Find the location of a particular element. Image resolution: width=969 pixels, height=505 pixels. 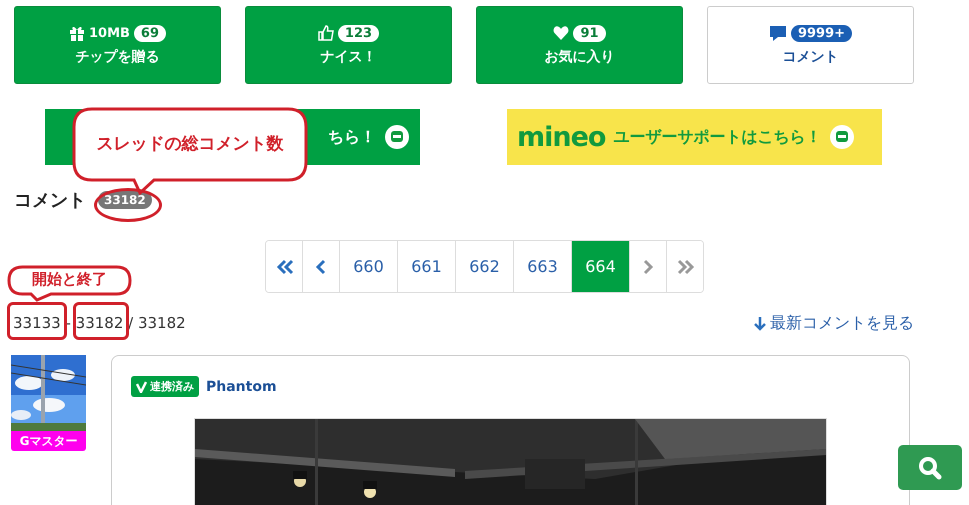

latest-comments-link: 最新コメントを見る is located at coordinates (834, 323).